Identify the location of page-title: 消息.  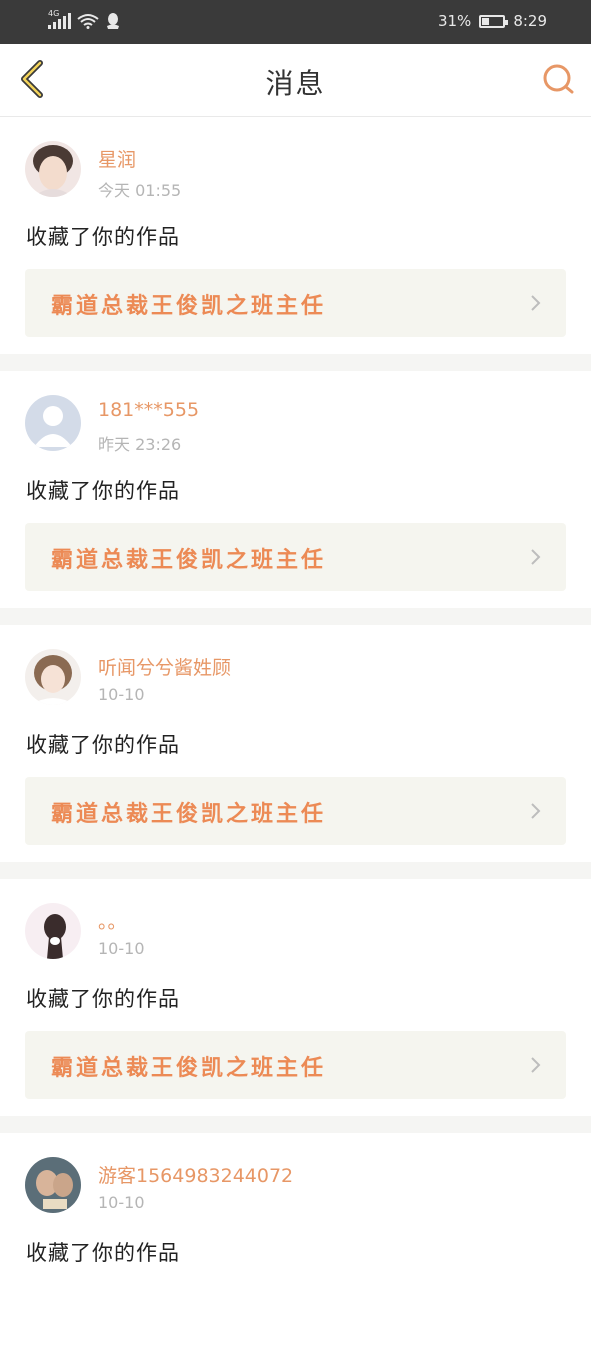
(295, 83).